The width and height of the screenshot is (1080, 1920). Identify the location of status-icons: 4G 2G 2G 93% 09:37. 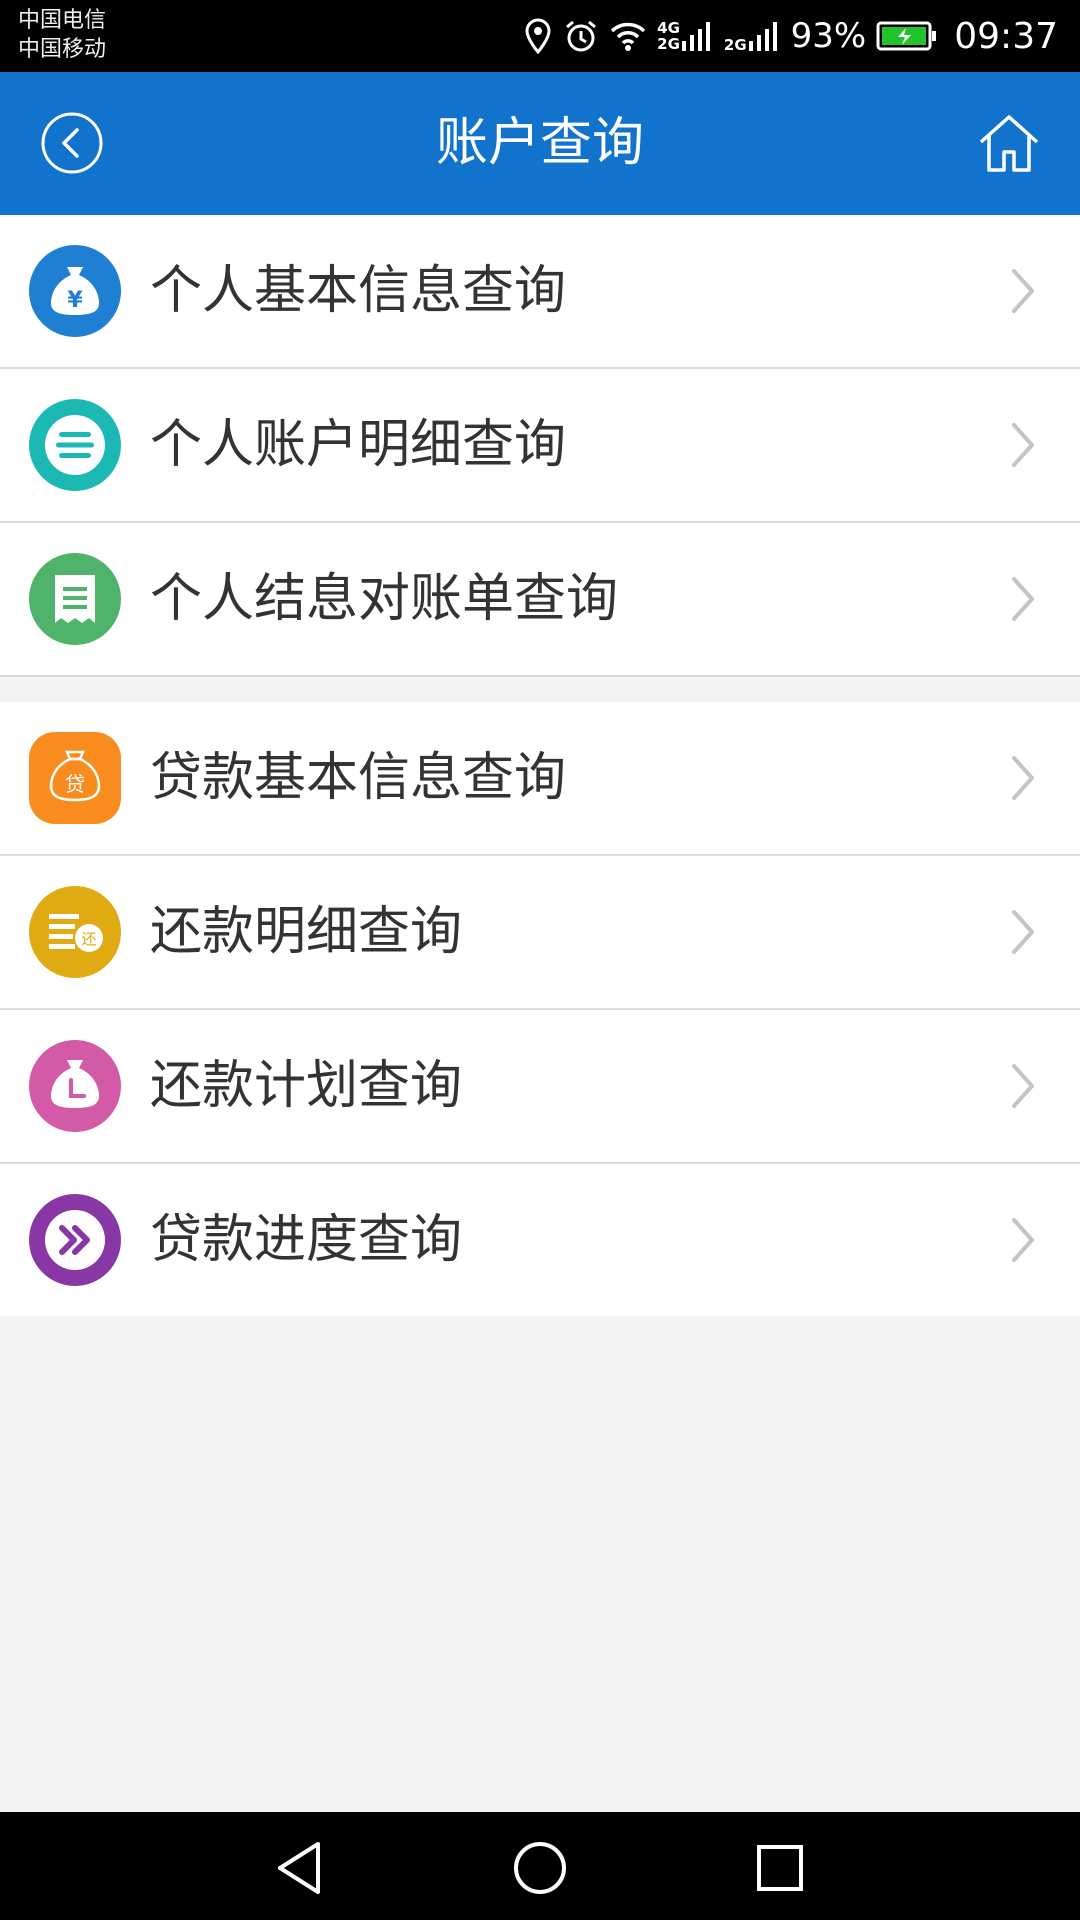
(790, 36).